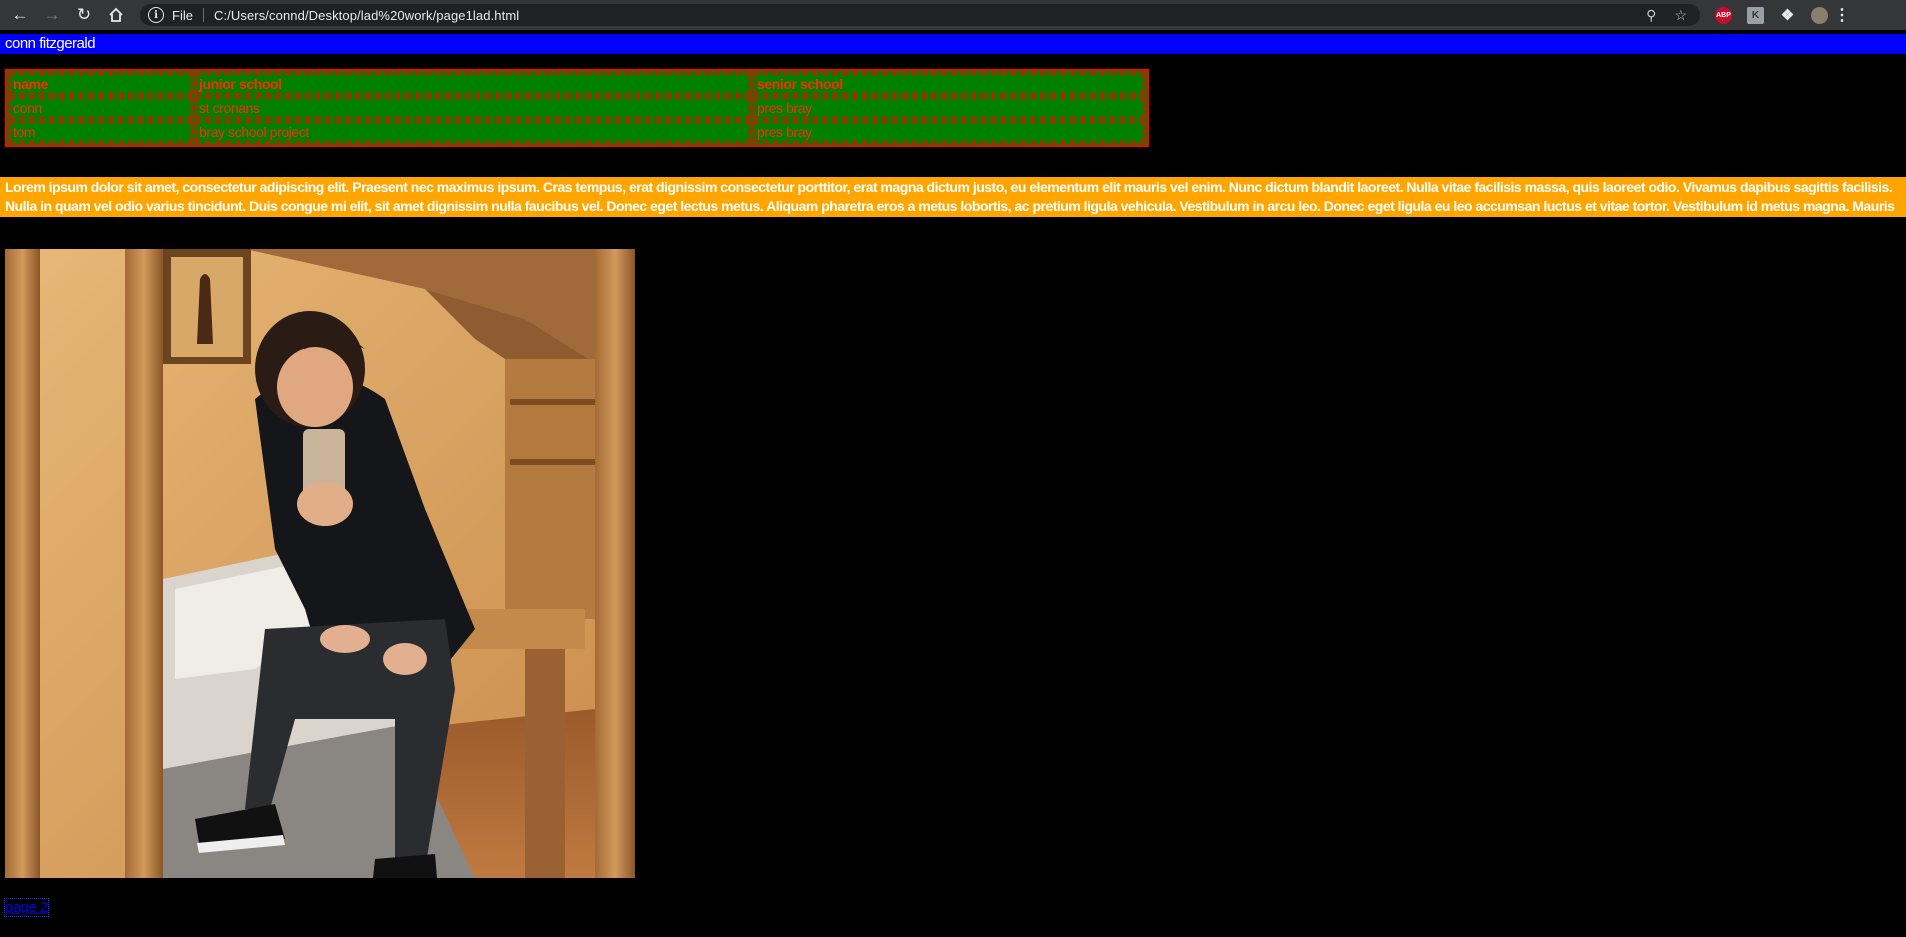 The width and height of the screenshot is (1906, 937). I want to click on forward-button: →, so click(52, 15).